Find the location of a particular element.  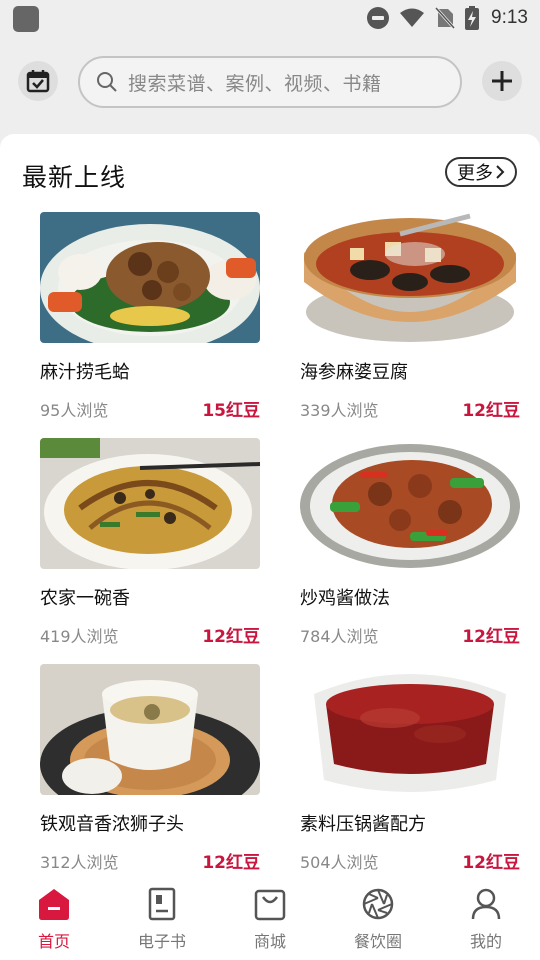

recipe-card: 铁观音香浓狮子头 312人浏览 12红豆 is located at coordinates (150, 770).